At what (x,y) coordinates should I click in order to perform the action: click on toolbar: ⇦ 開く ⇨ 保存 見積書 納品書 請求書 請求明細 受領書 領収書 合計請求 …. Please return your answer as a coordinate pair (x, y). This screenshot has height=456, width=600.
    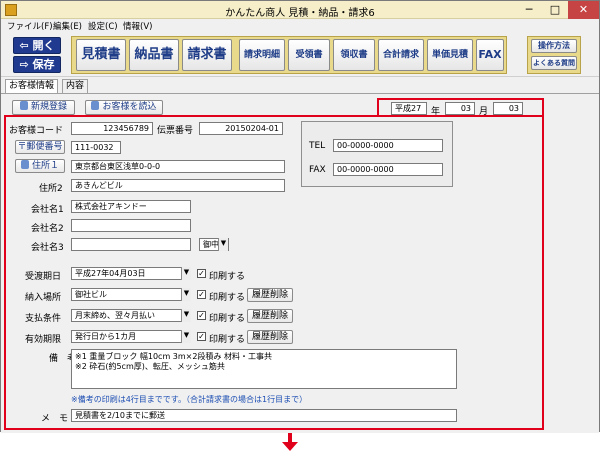
    Looking at the image, I should click on (300, 55).